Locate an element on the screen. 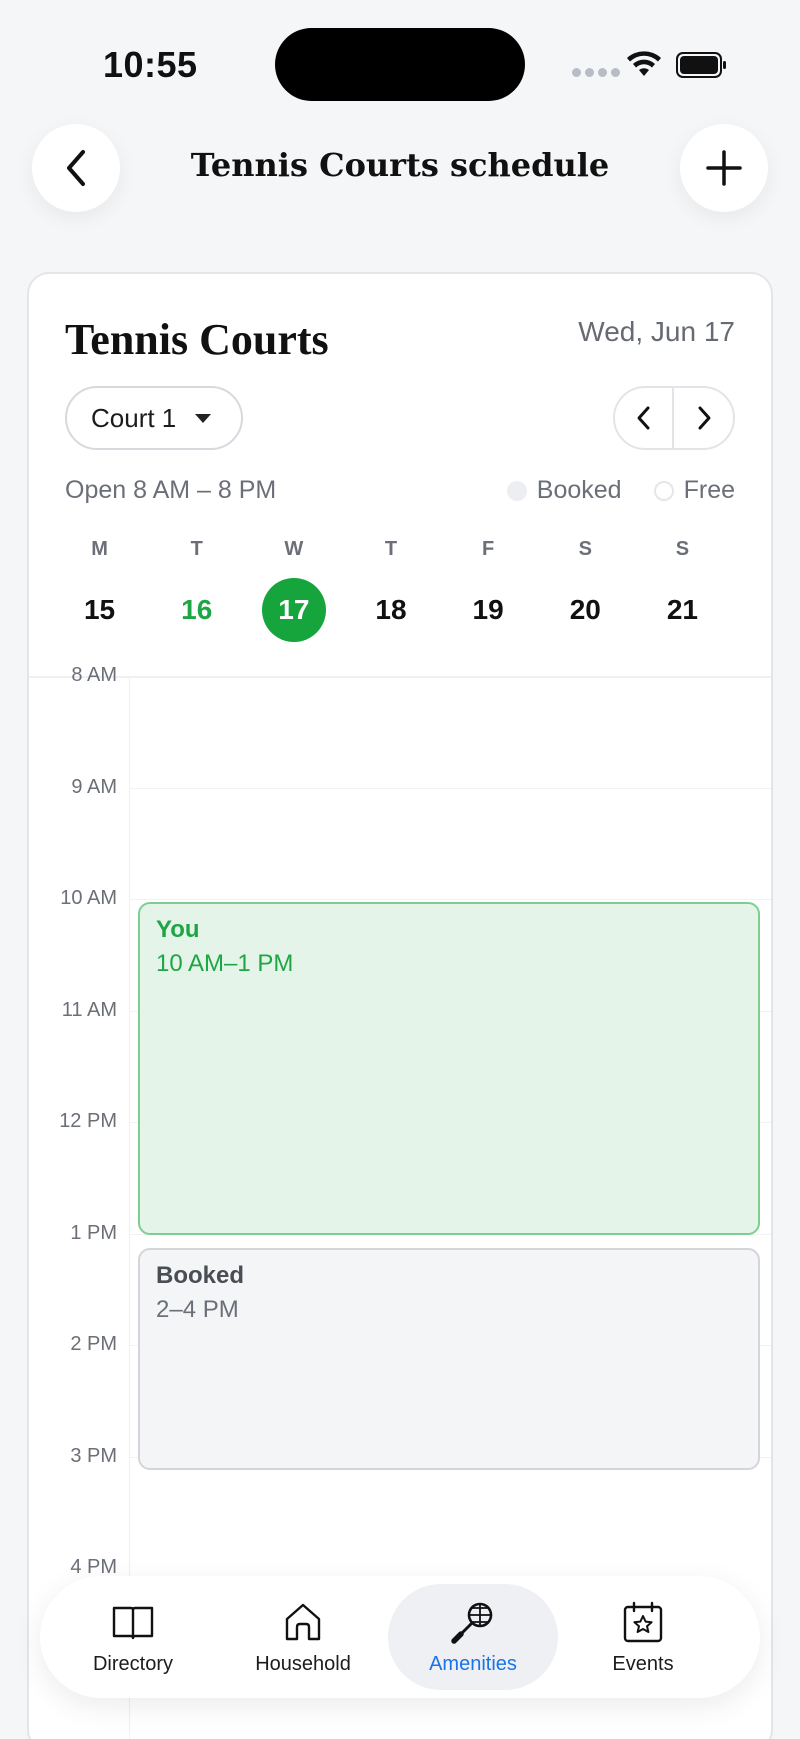 The height and width of the screenshot is (1739, 800). day-number: 18 is located at coordinates (391, 609).